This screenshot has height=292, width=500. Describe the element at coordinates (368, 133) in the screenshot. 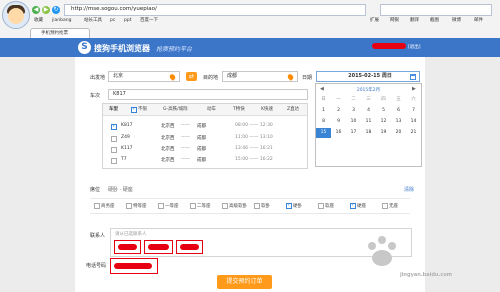

I see `calendar-day: 18` at that location.